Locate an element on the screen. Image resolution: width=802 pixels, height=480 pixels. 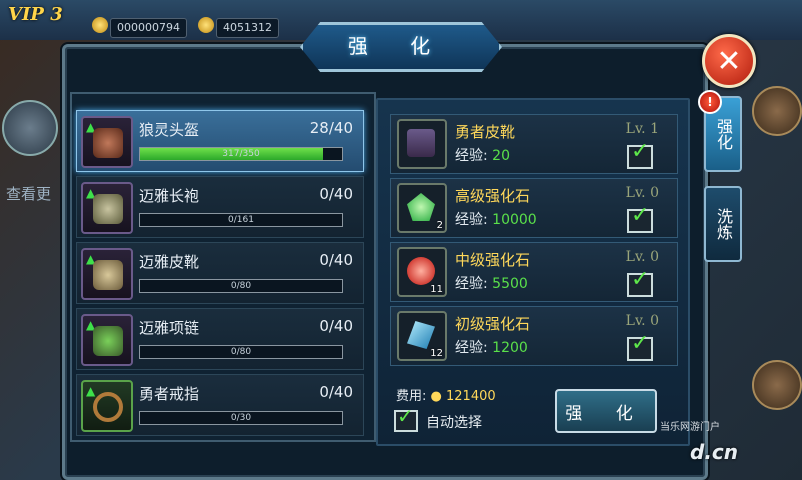
material-qty: 11 is located at coordinates (436, 289).